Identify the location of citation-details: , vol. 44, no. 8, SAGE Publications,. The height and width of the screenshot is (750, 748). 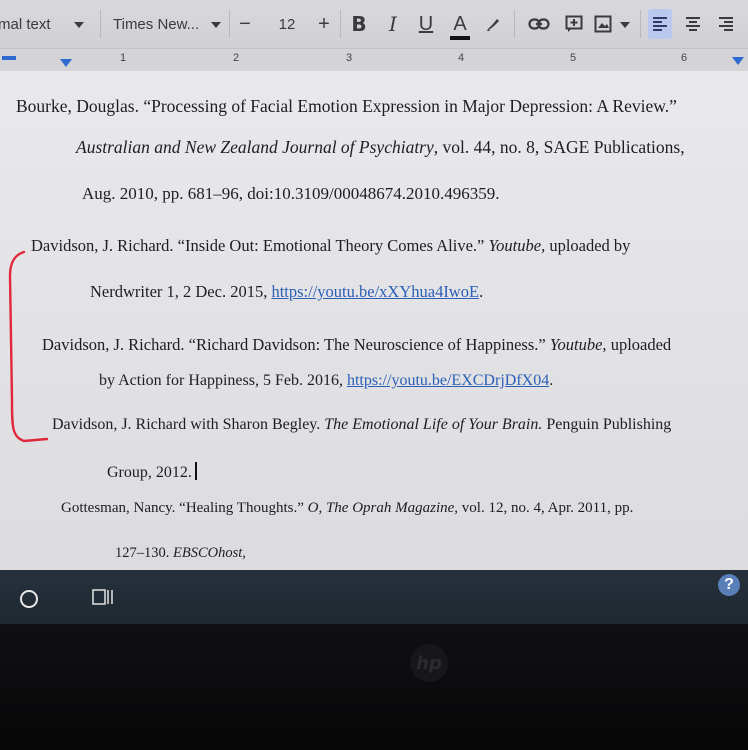
(559, 147).